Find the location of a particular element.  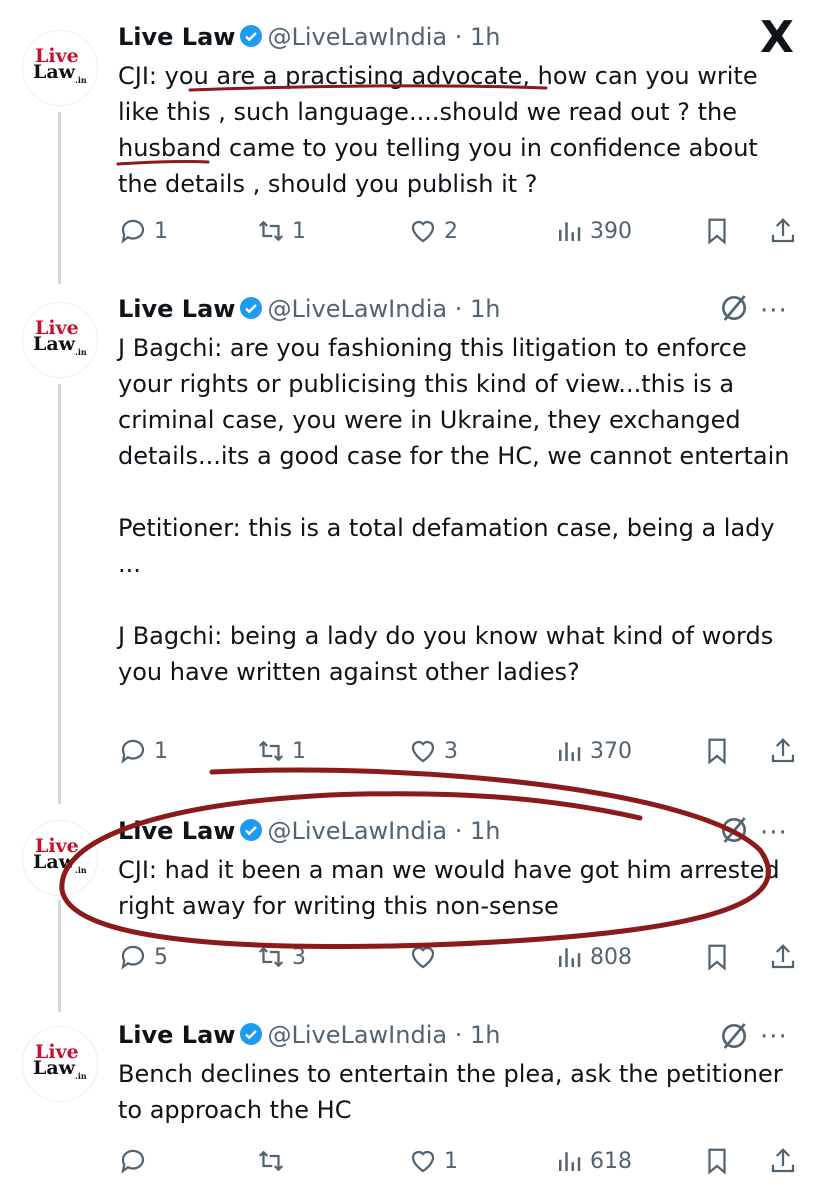

reply-button is located at coordinates (136, 1161).